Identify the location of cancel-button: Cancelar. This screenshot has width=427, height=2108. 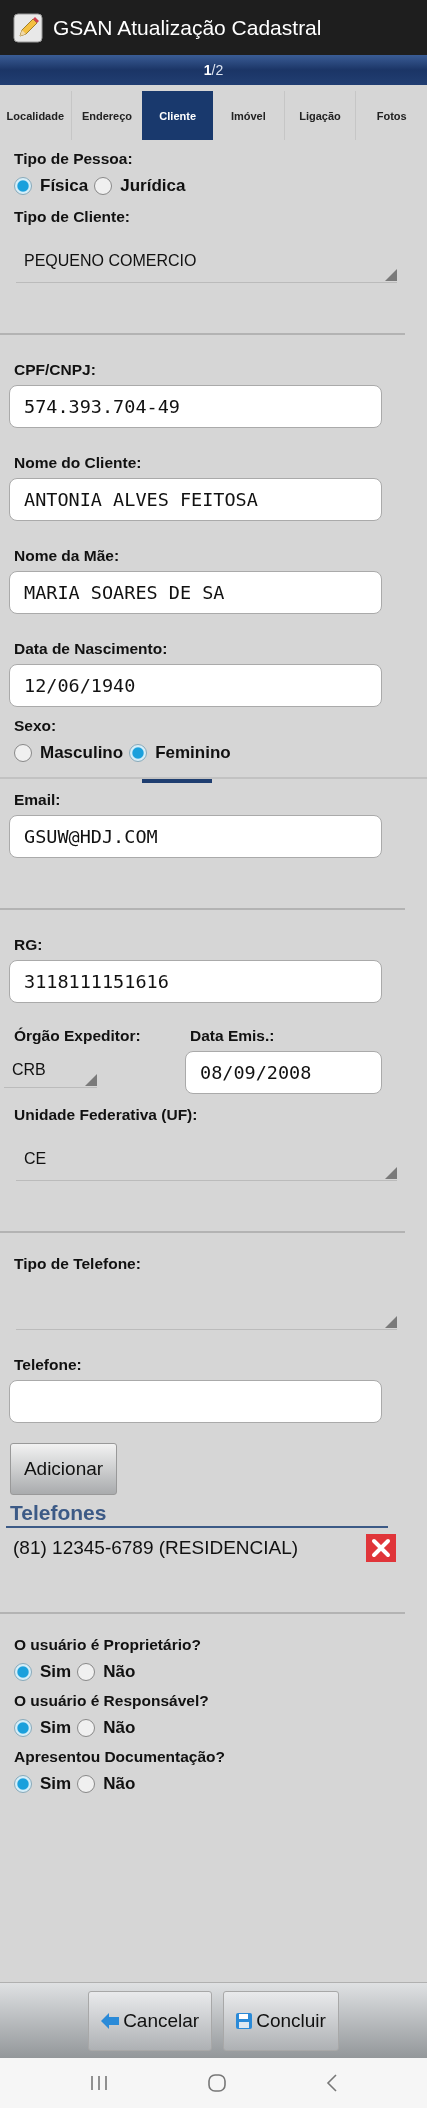
(150, 2020).